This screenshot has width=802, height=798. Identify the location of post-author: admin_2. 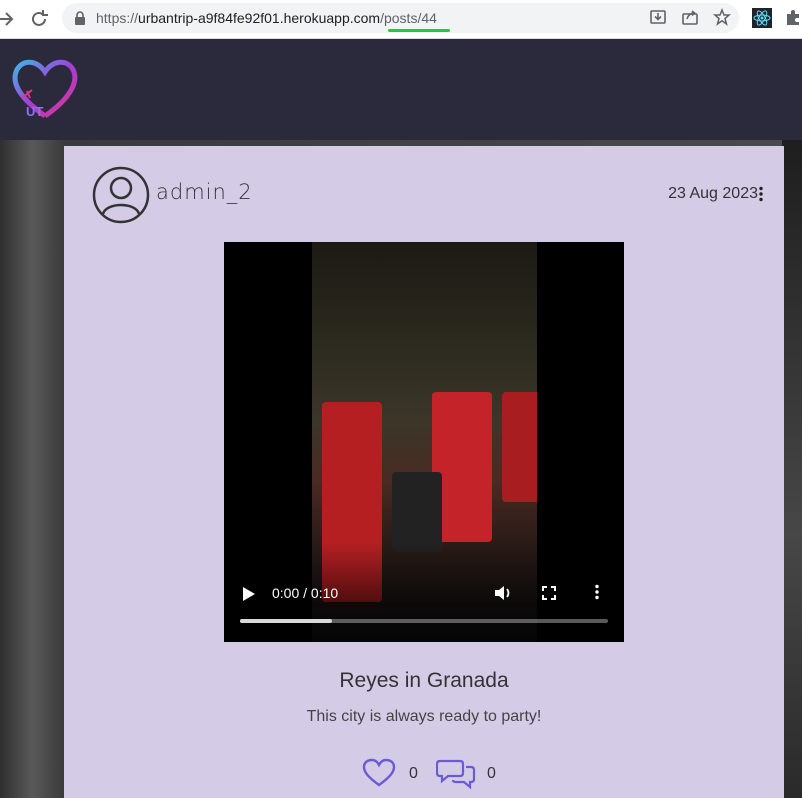
(204, 192).